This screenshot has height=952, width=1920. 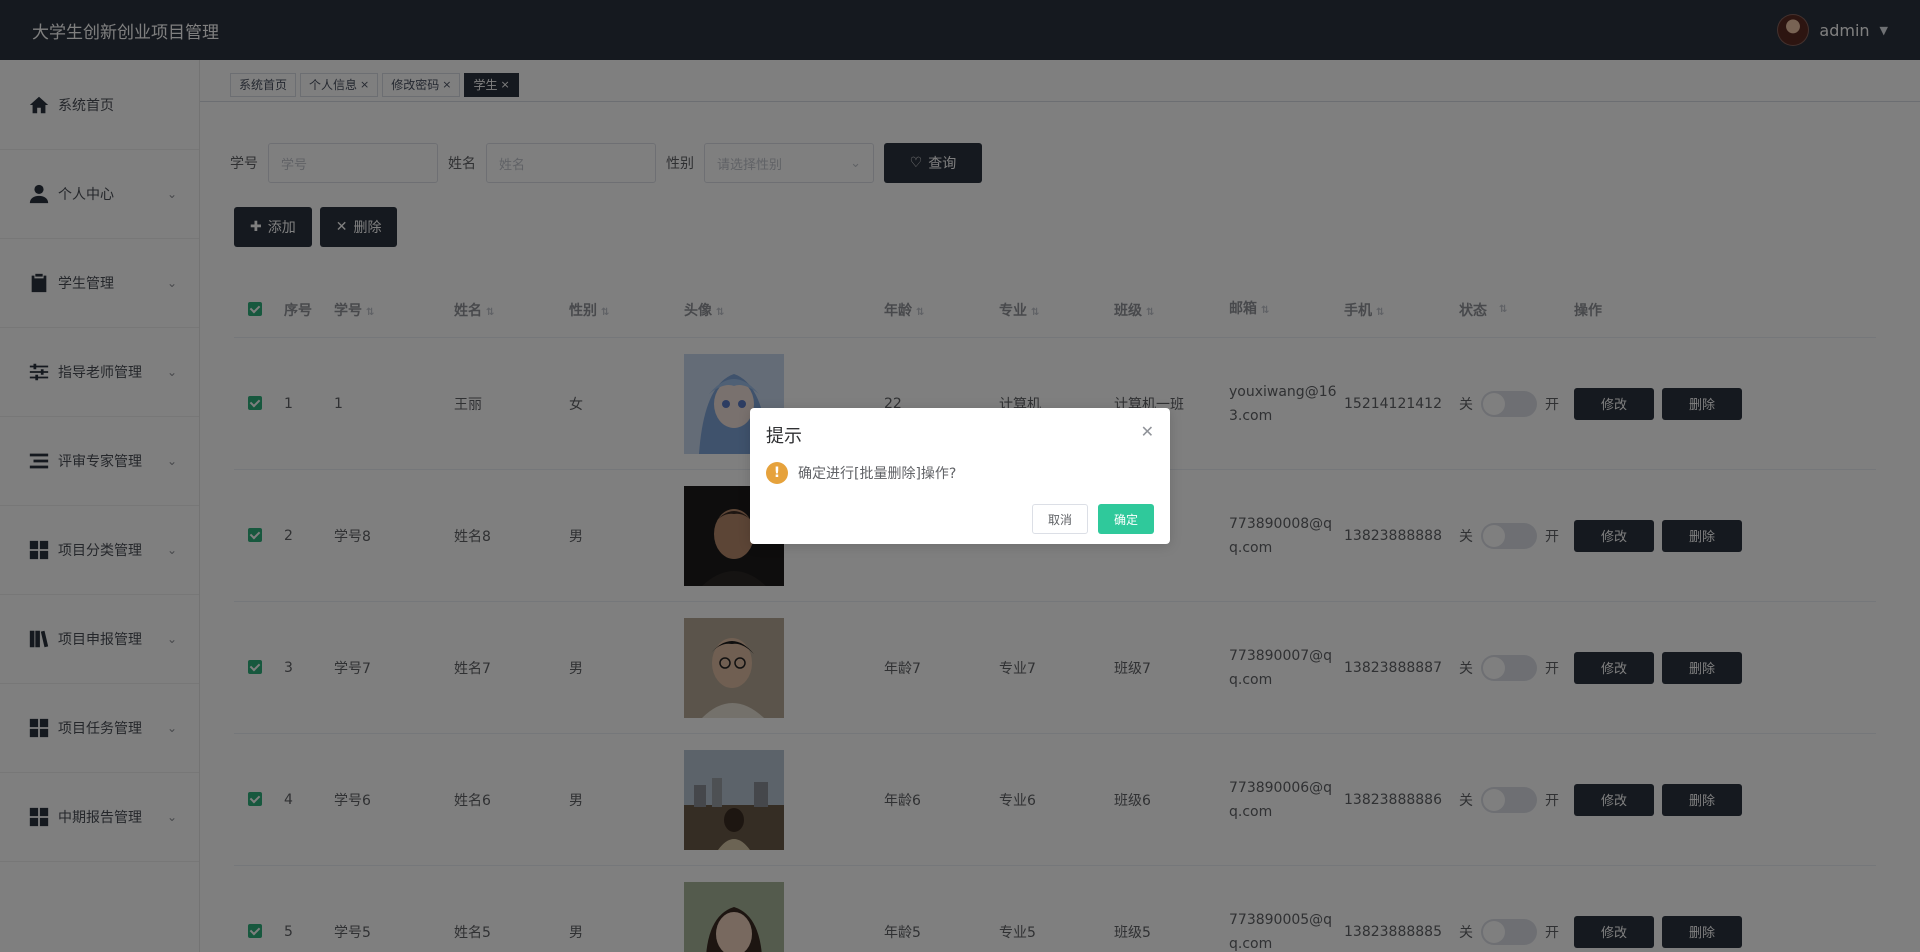 What do you see at coordinates (960, 473) in the screenshot?
I see `dialog-message: ! 确定进行[批量删除]操作?` at bounding box center [960, 473].